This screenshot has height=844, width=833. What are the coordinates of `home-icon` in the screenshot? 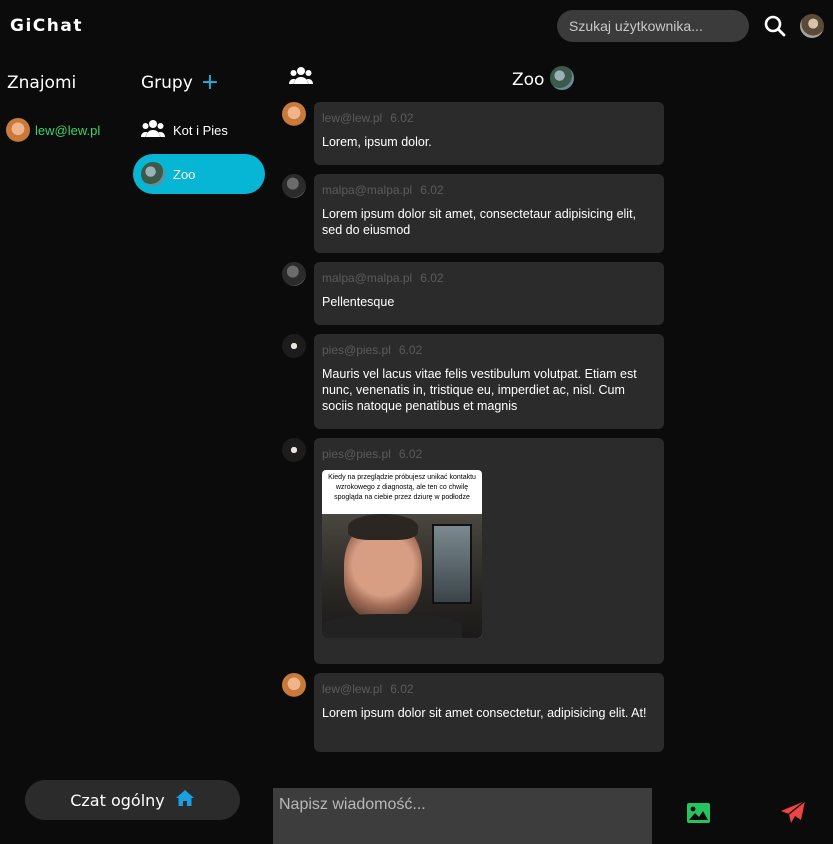 It's located at (185, 800).